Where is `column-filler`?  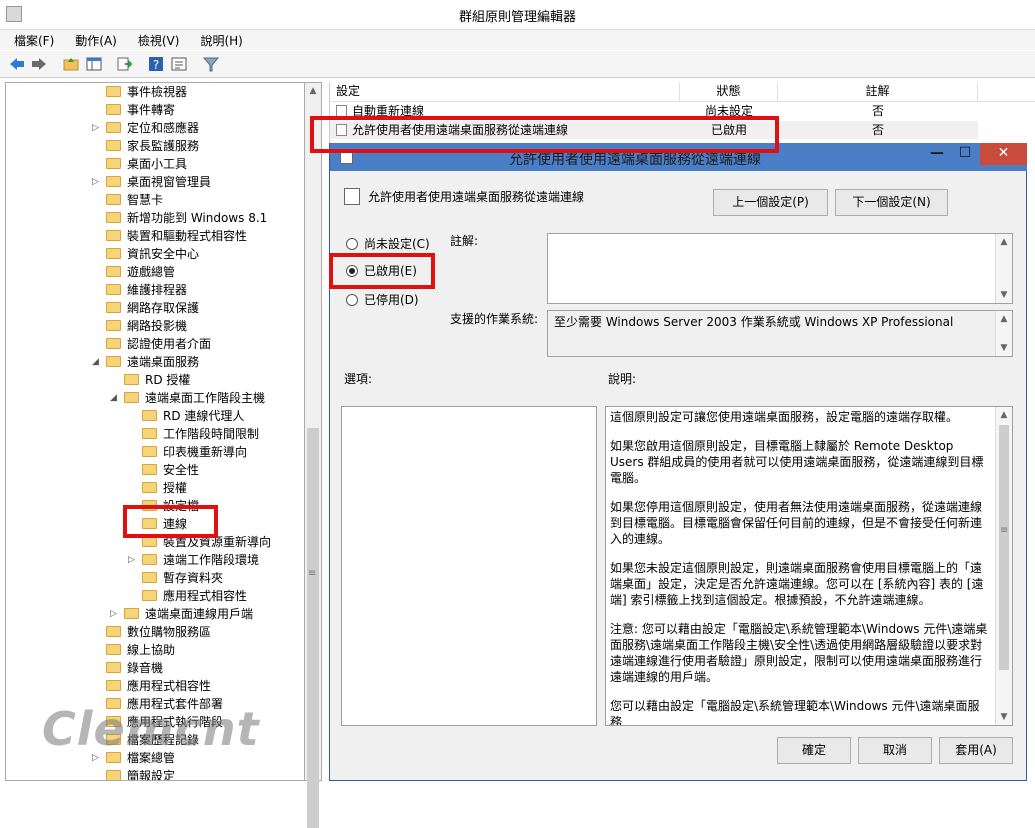
column-filler is located at coordinates (1006, 92).